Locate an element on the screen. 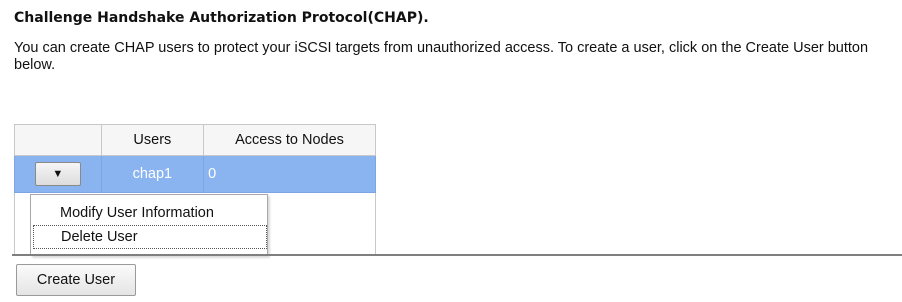  column-header-access-to-nodes: Access to Nodes is located at coordinates (289, 140).